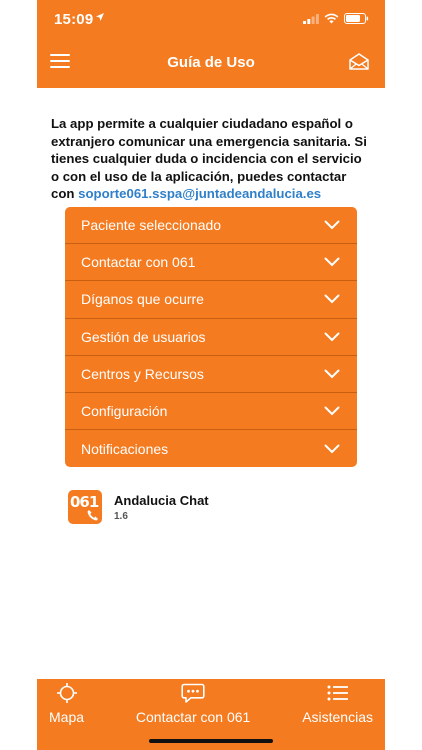  Describe the element at coordinates (125, 448) in the screenshot. I see `accordion-item-label: Notificaciones` at that location.